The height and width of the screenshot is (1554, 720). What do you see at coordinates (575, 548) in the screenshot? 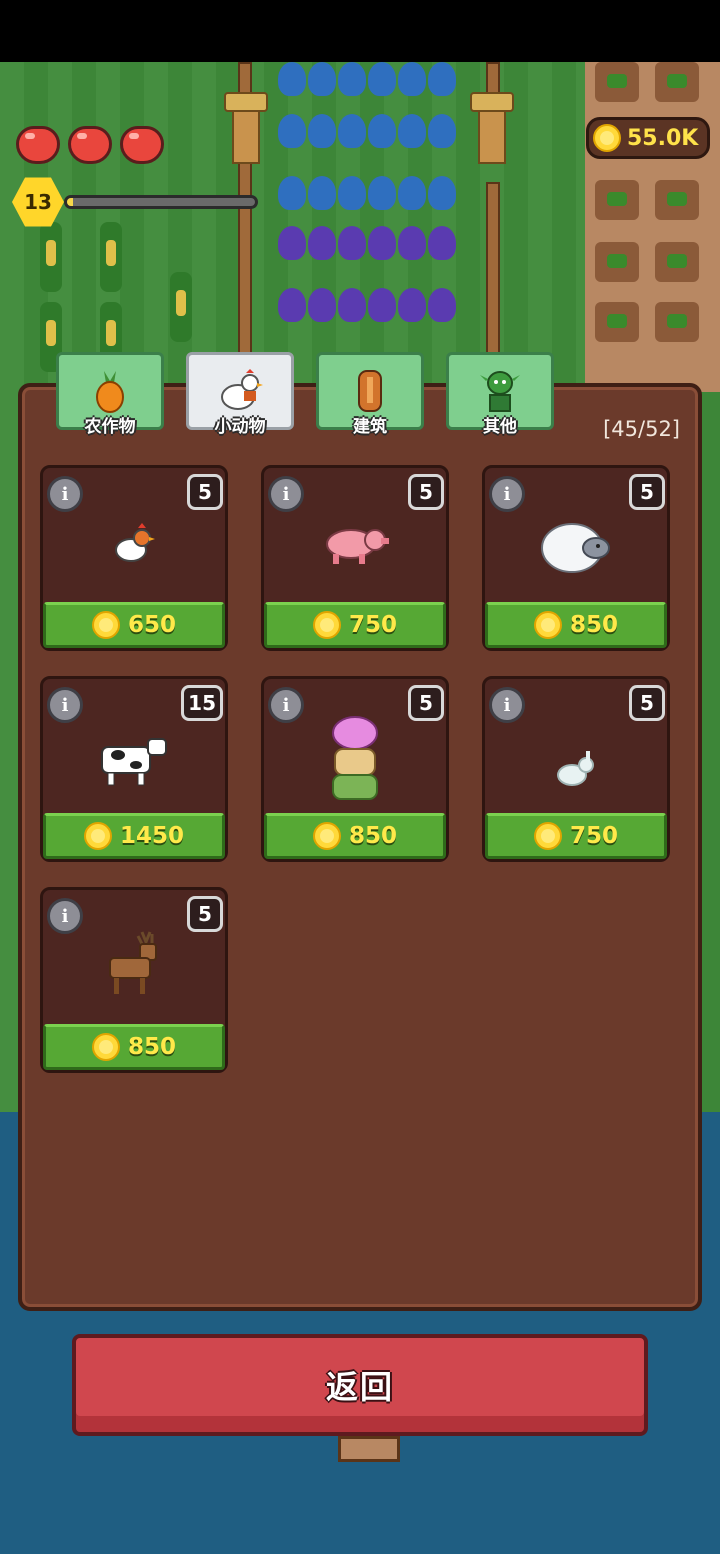
I see `sheep-icon` at bounding box center [575, 548].